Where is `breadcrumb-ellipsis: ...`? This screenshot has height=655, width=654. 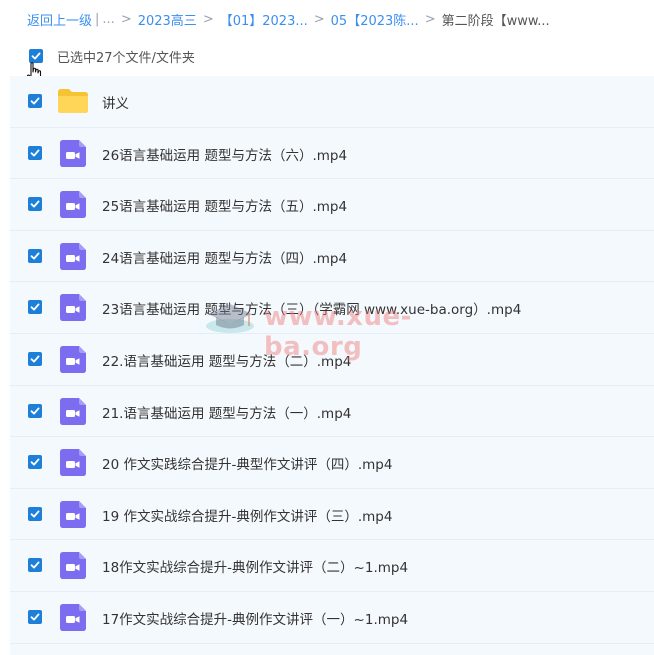
breadcrumb-ellipsis: ... is located at coordinates (108, 19).